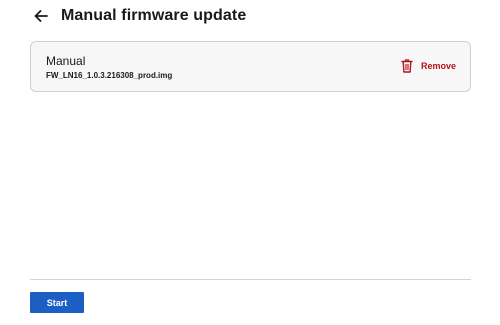  I want to click on file-type-label: Manual, so click(66, 61).